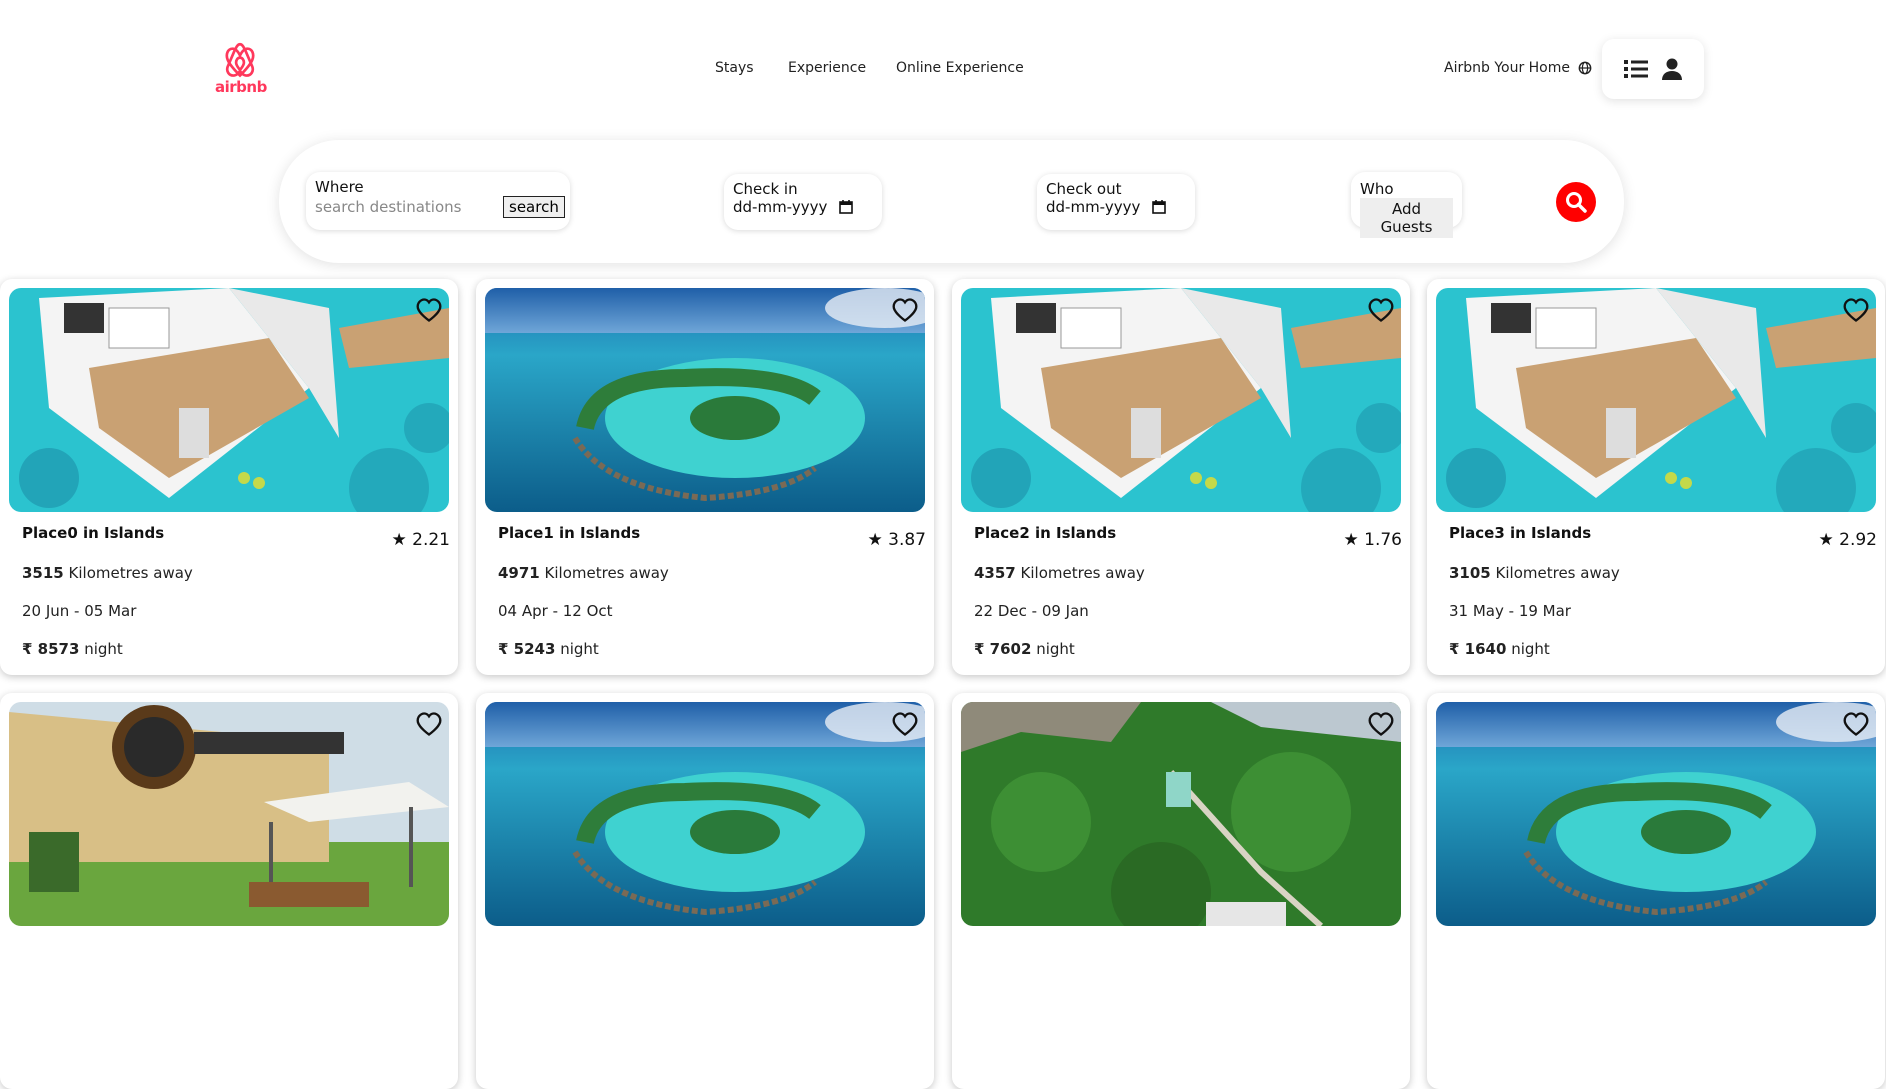  Describe the element at coordinates (569, 533) in the screenshot. I see `listing-title: Place1 in Islands` at that location.